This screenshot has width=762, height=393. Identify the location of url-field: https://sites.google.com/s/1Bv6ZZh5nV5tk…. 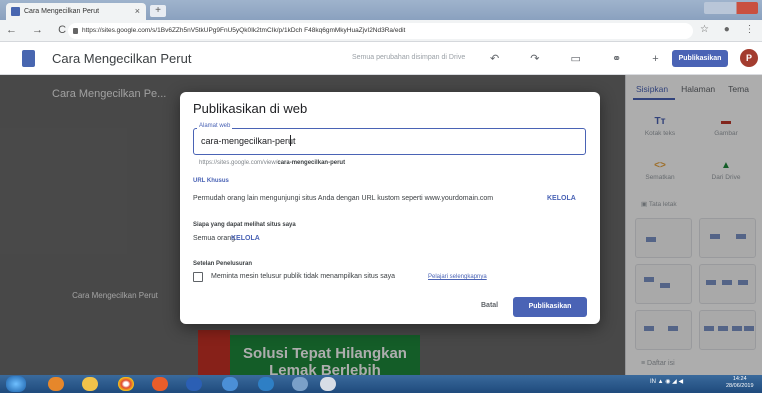
(380, 31).